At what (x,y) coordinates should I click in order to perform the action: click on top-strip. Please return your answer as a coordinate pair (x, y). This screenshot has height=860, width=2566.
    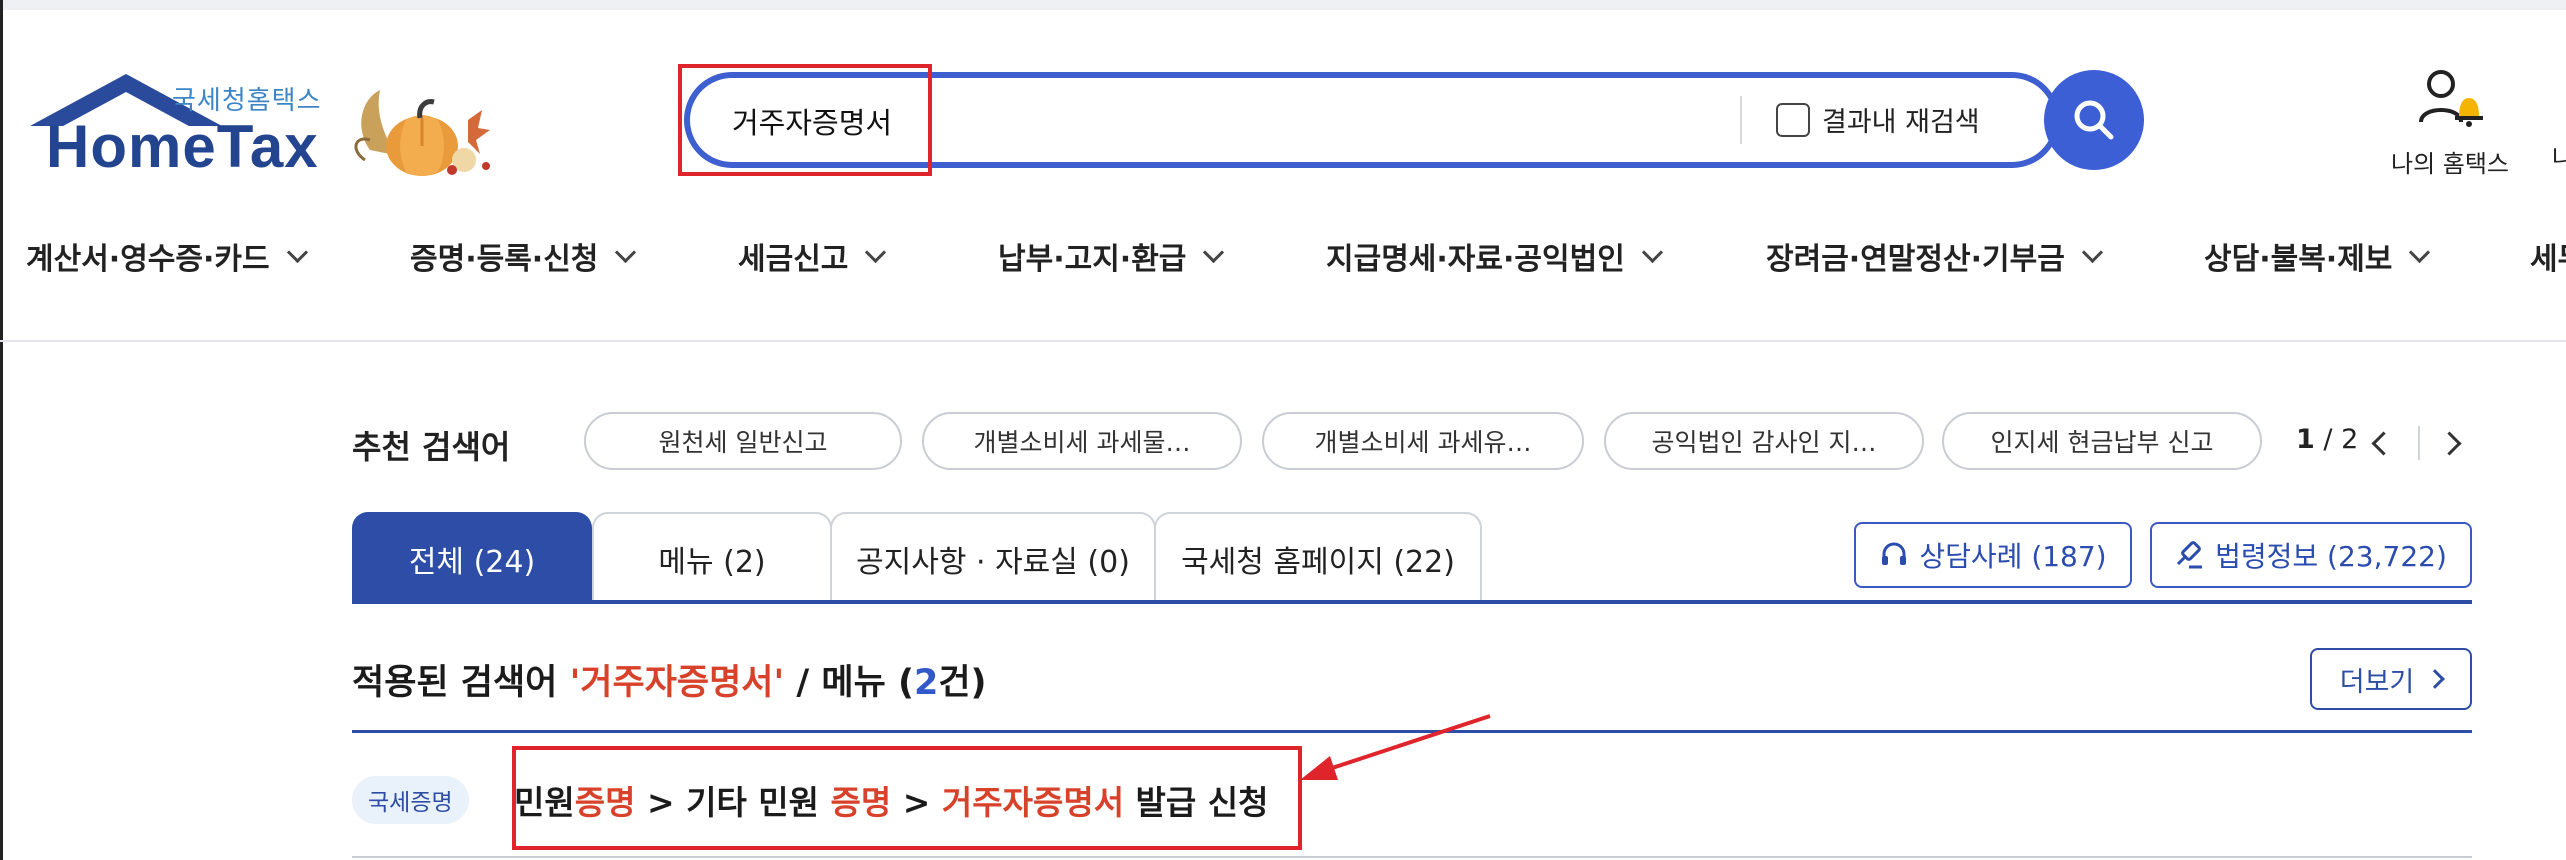
    Looking at the image, I should click on (1283, 5).